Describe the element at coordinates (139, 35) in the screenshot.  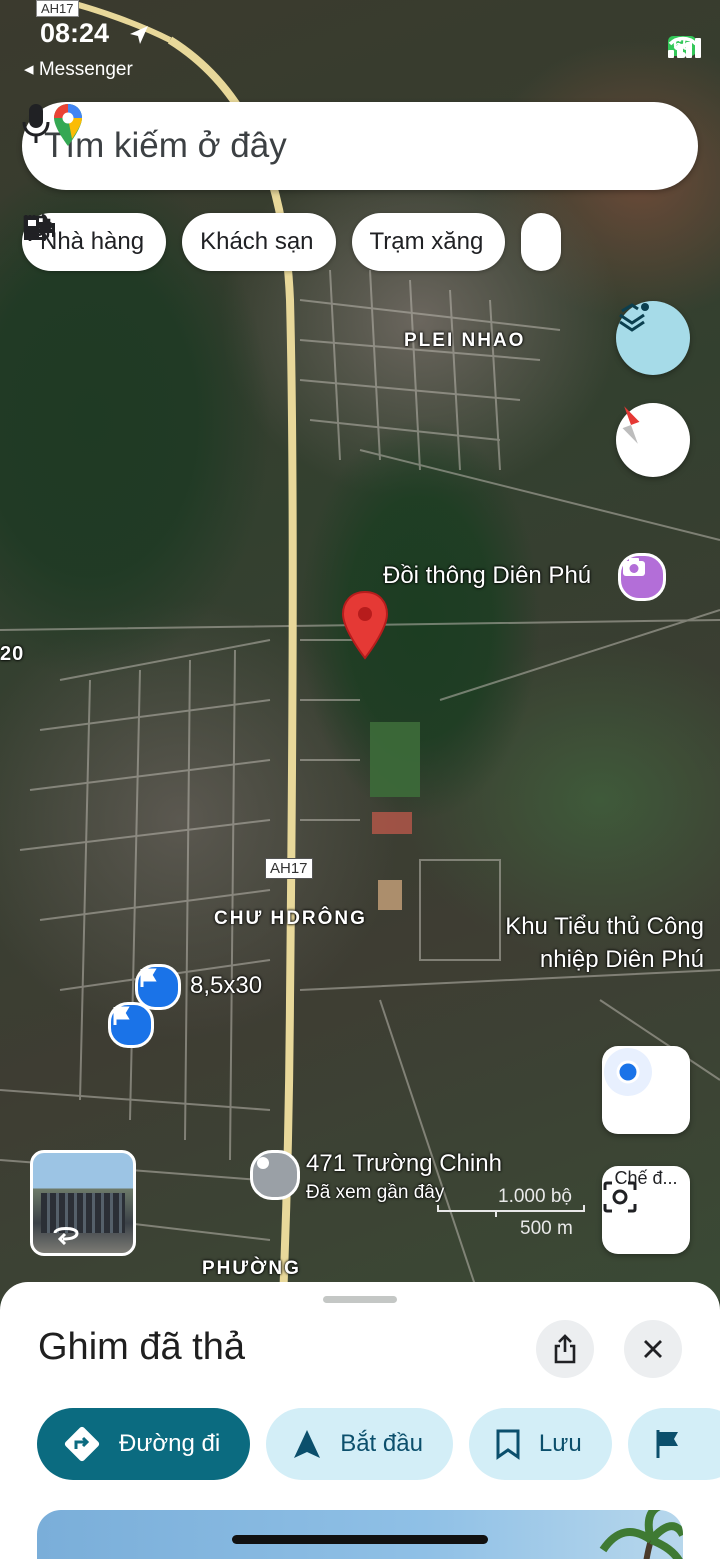
I see `location-arrow-icon` at that location.